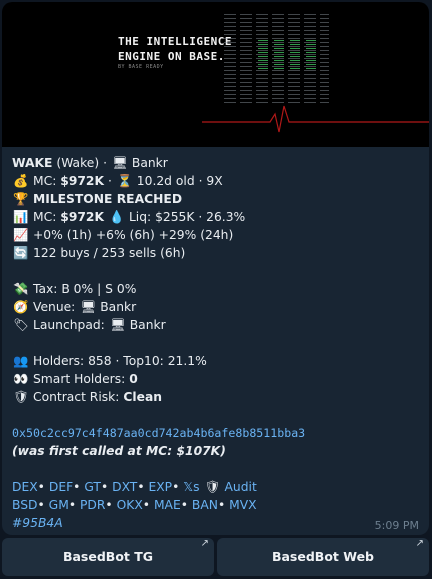  What do you see at coordinates (32, 163) in the screenshot?
I see `token-name: WAKE` at bounding box center [32, 163].